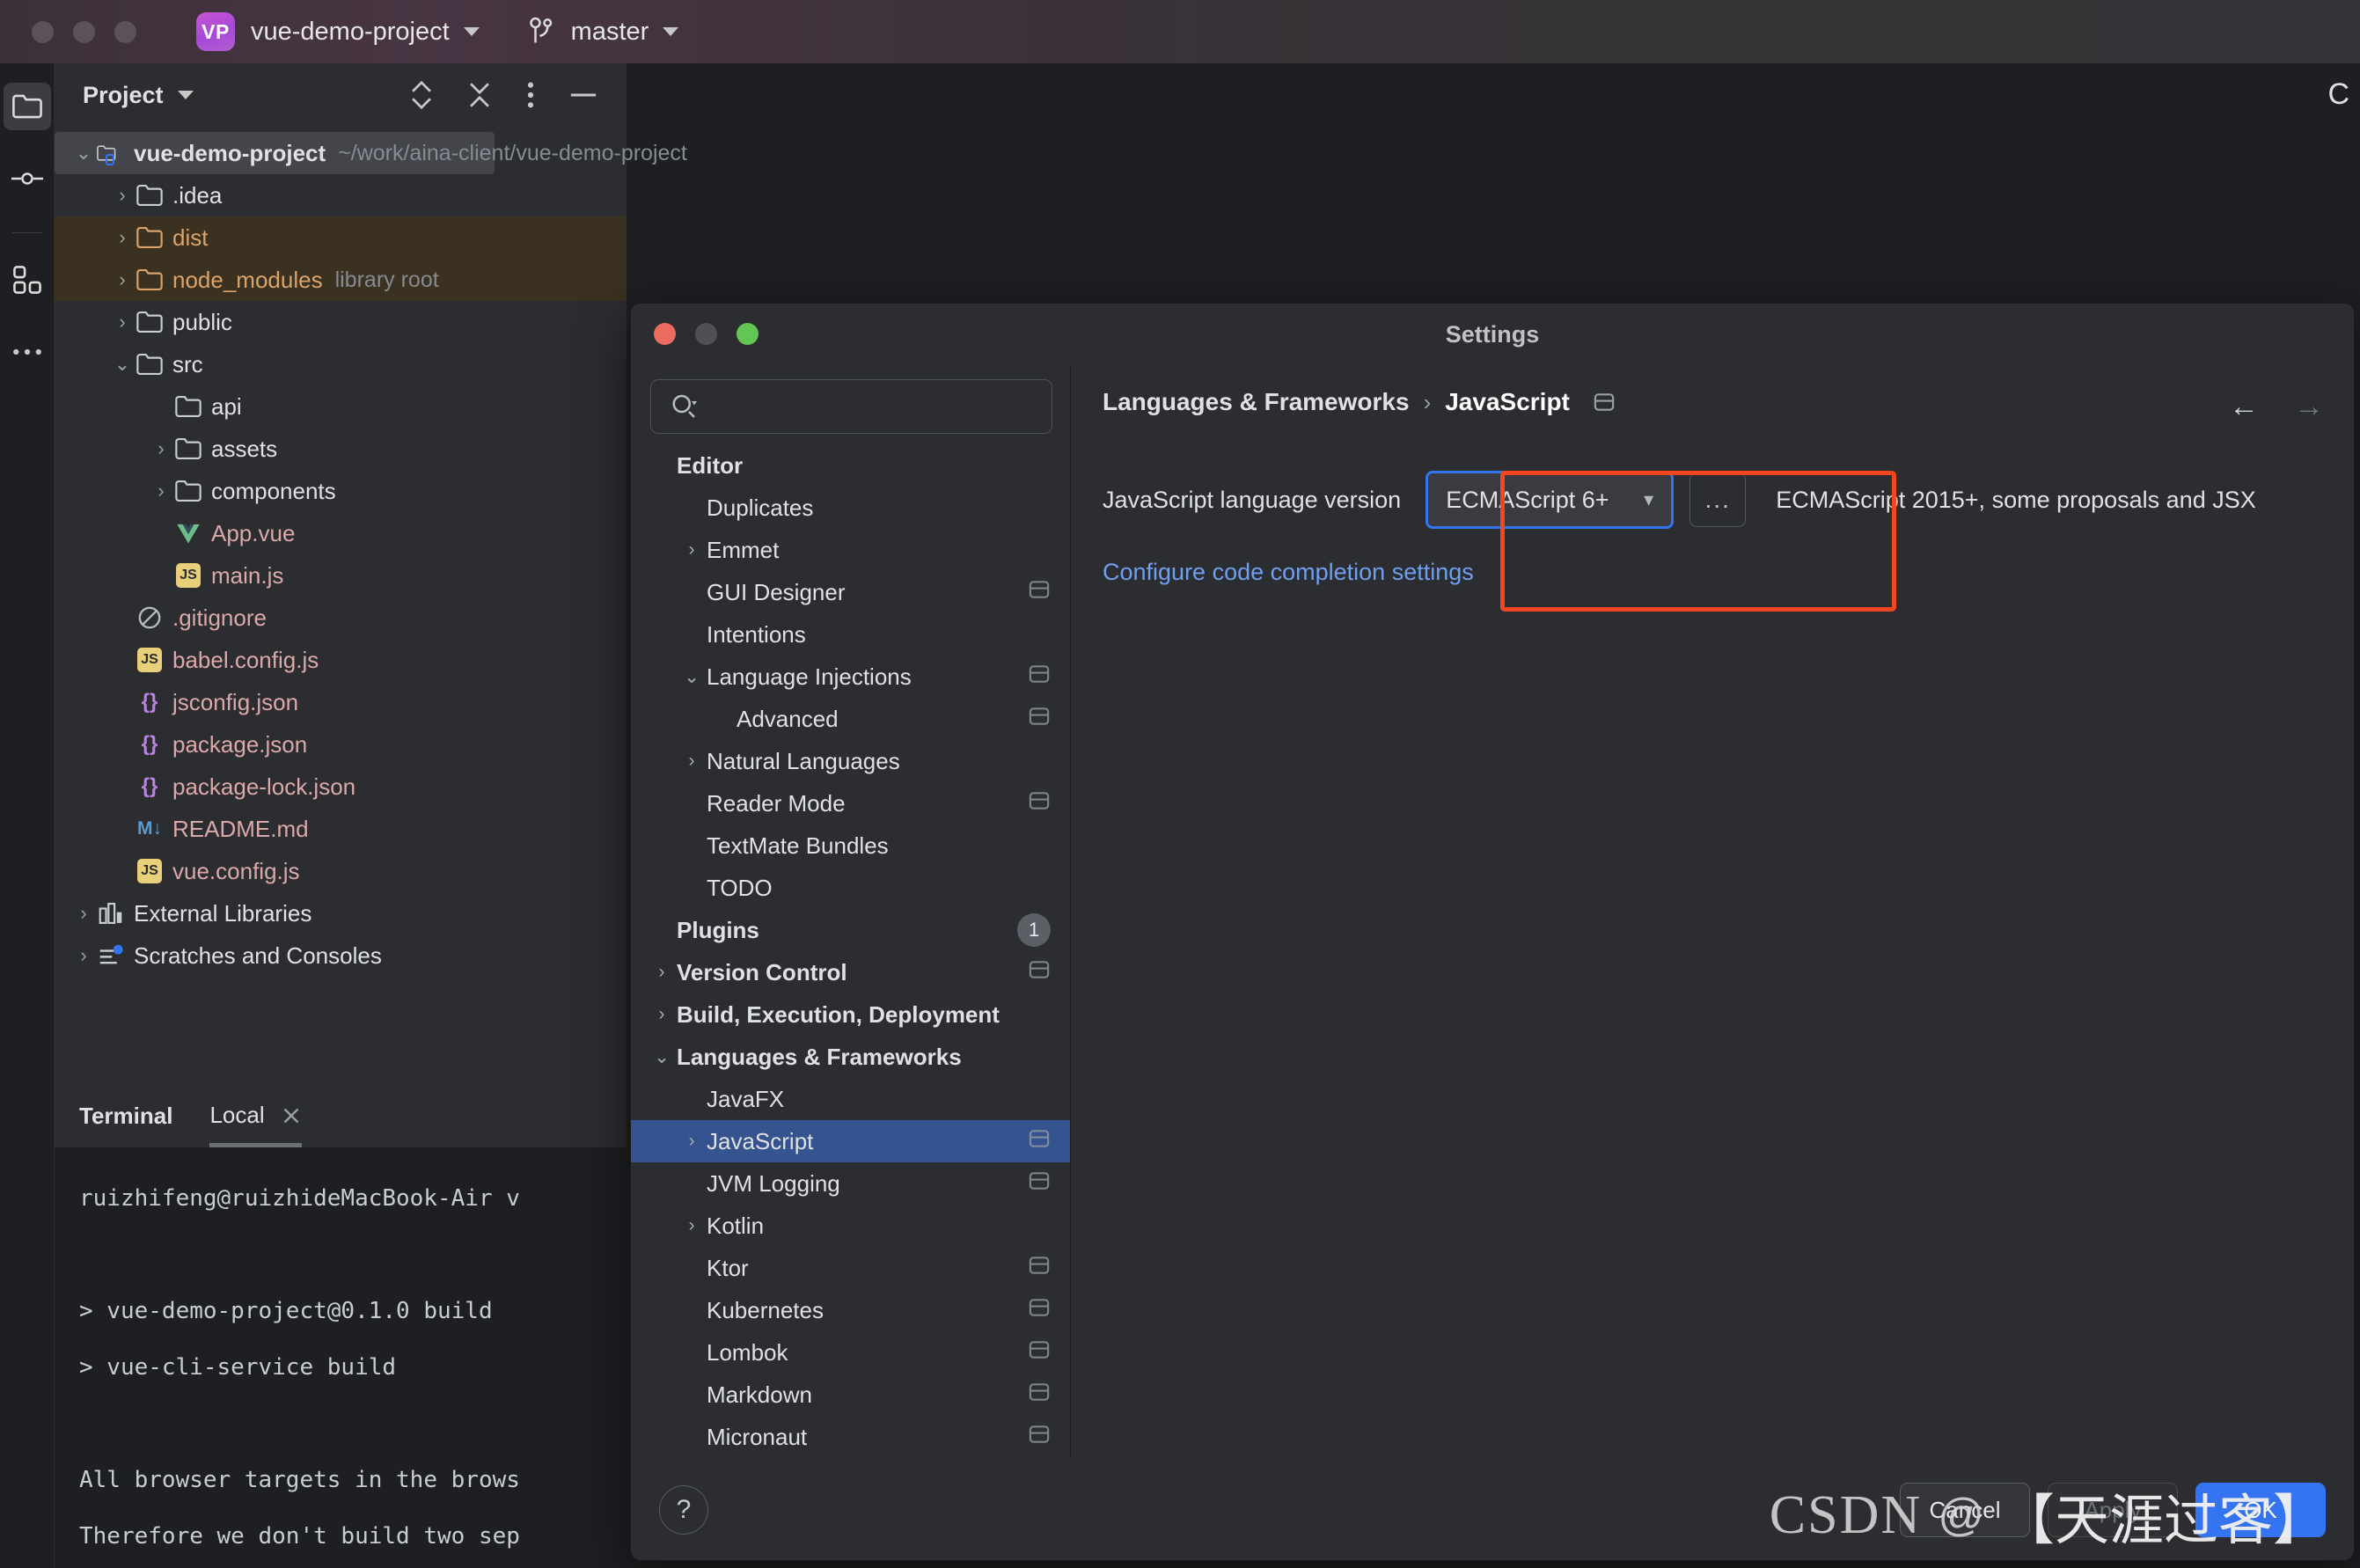  Describe the element at coordinates (341, 744) in the screenshot. I see `project-tree-item: {} package.json` at that location.